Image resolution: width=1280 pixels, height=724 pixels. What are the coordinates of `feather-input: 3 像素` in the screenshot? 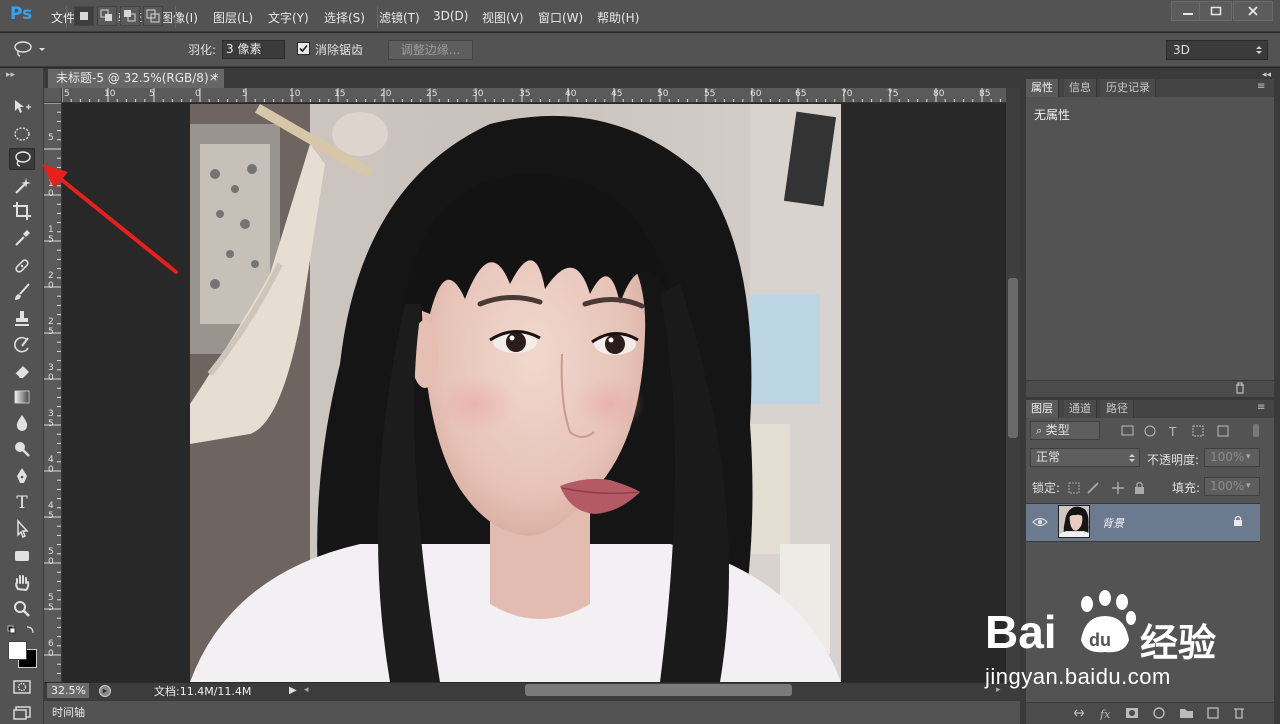 It's located at (253, 49).